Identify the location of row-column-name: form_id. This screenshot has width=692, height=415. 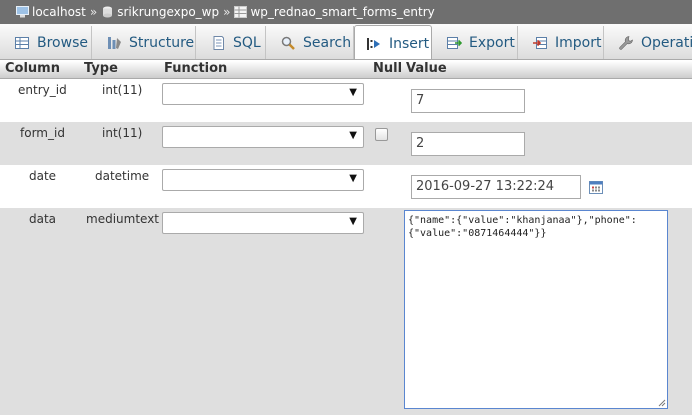
(42, 133).